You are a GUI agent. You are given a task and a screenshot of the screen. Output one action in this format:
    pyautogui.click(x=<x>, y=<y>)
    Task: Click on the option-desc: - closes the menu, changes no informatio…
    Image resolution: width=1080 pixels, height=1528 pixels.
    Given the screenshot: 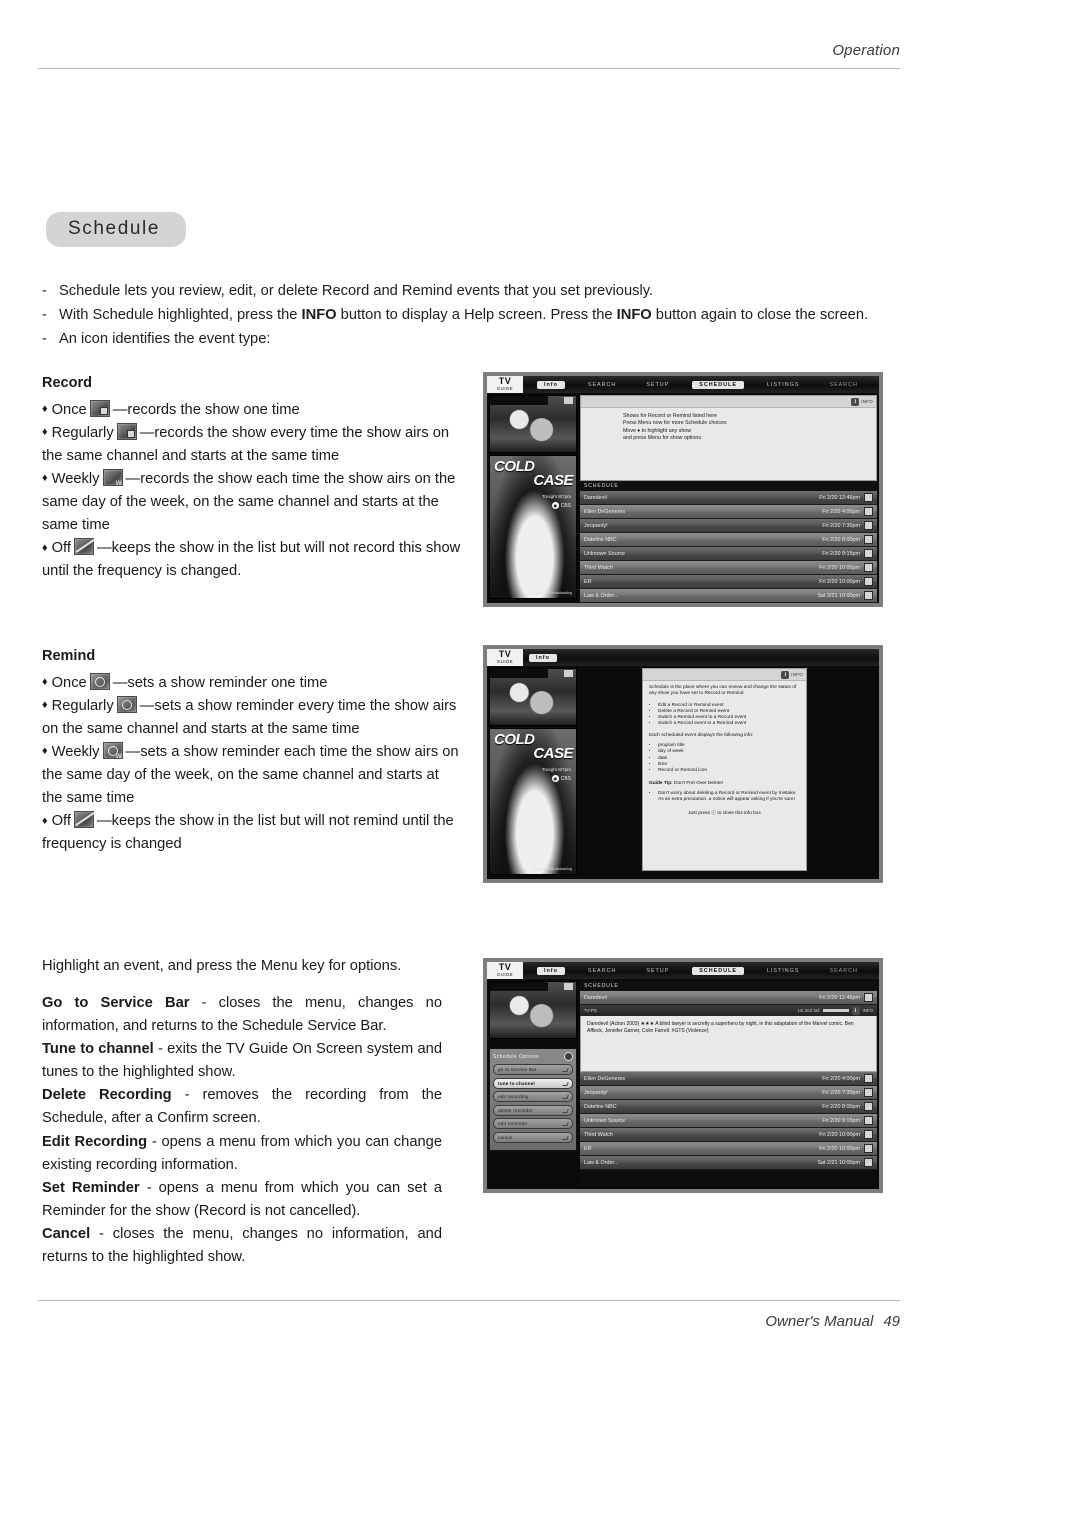 What is the action you would take?
    pyautogui.click(x=242, y=1245)
    